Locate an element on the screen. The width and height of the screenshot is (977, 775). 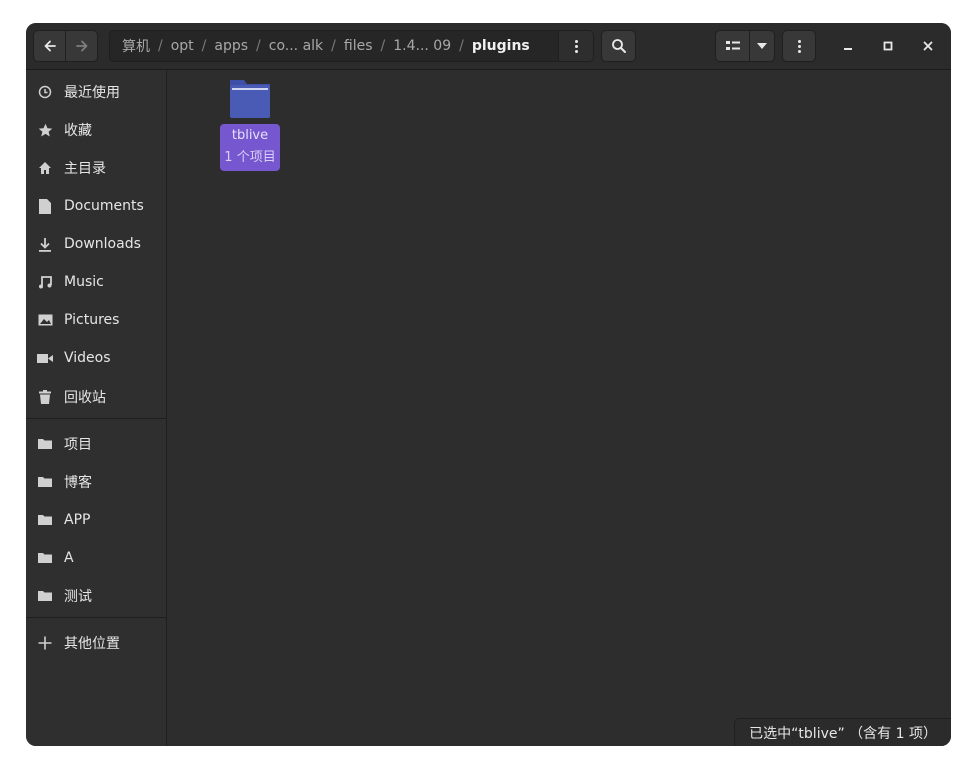
main-menu-button is located at coordinates (799, 46).